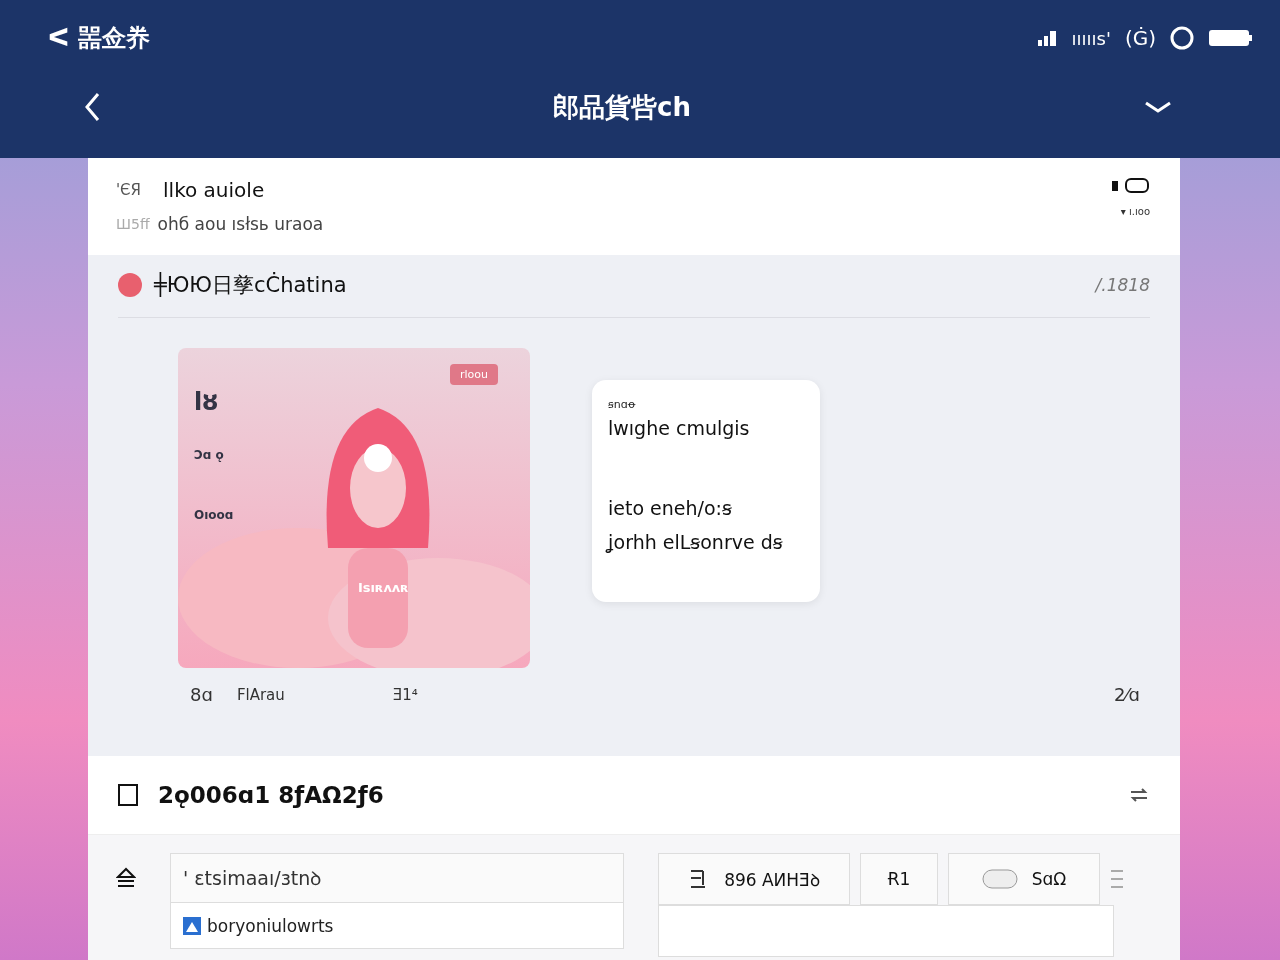  Describe the element at coordinates (201, 694) in the screenshot. I see `footer-text: 8ɑ` at that location.